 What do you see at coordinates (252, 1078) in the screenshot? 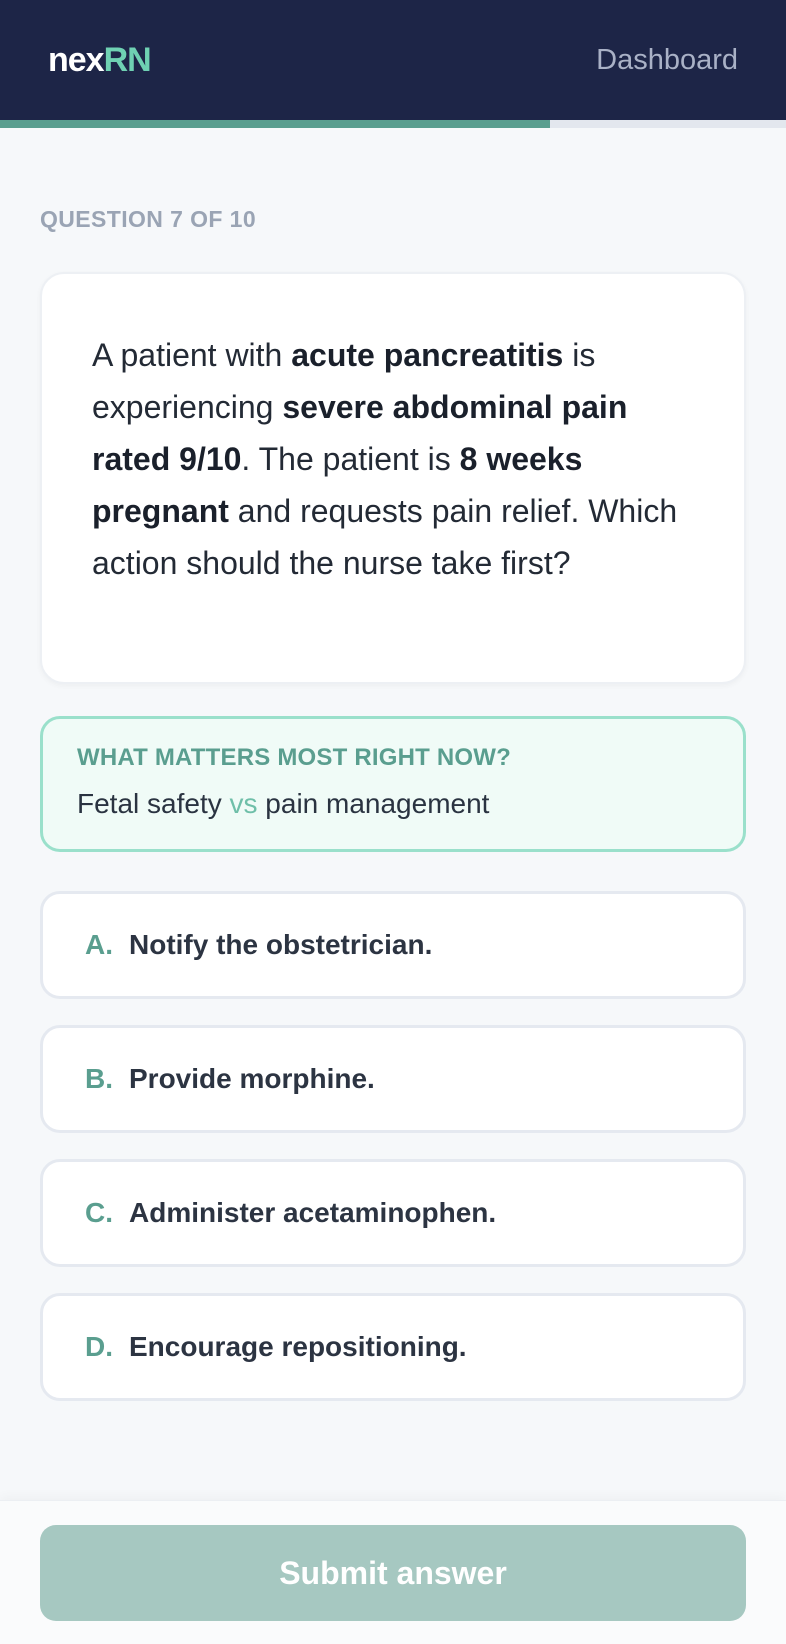
I see `option-text: Provide morphine.` at bounding box center [252, 1078].